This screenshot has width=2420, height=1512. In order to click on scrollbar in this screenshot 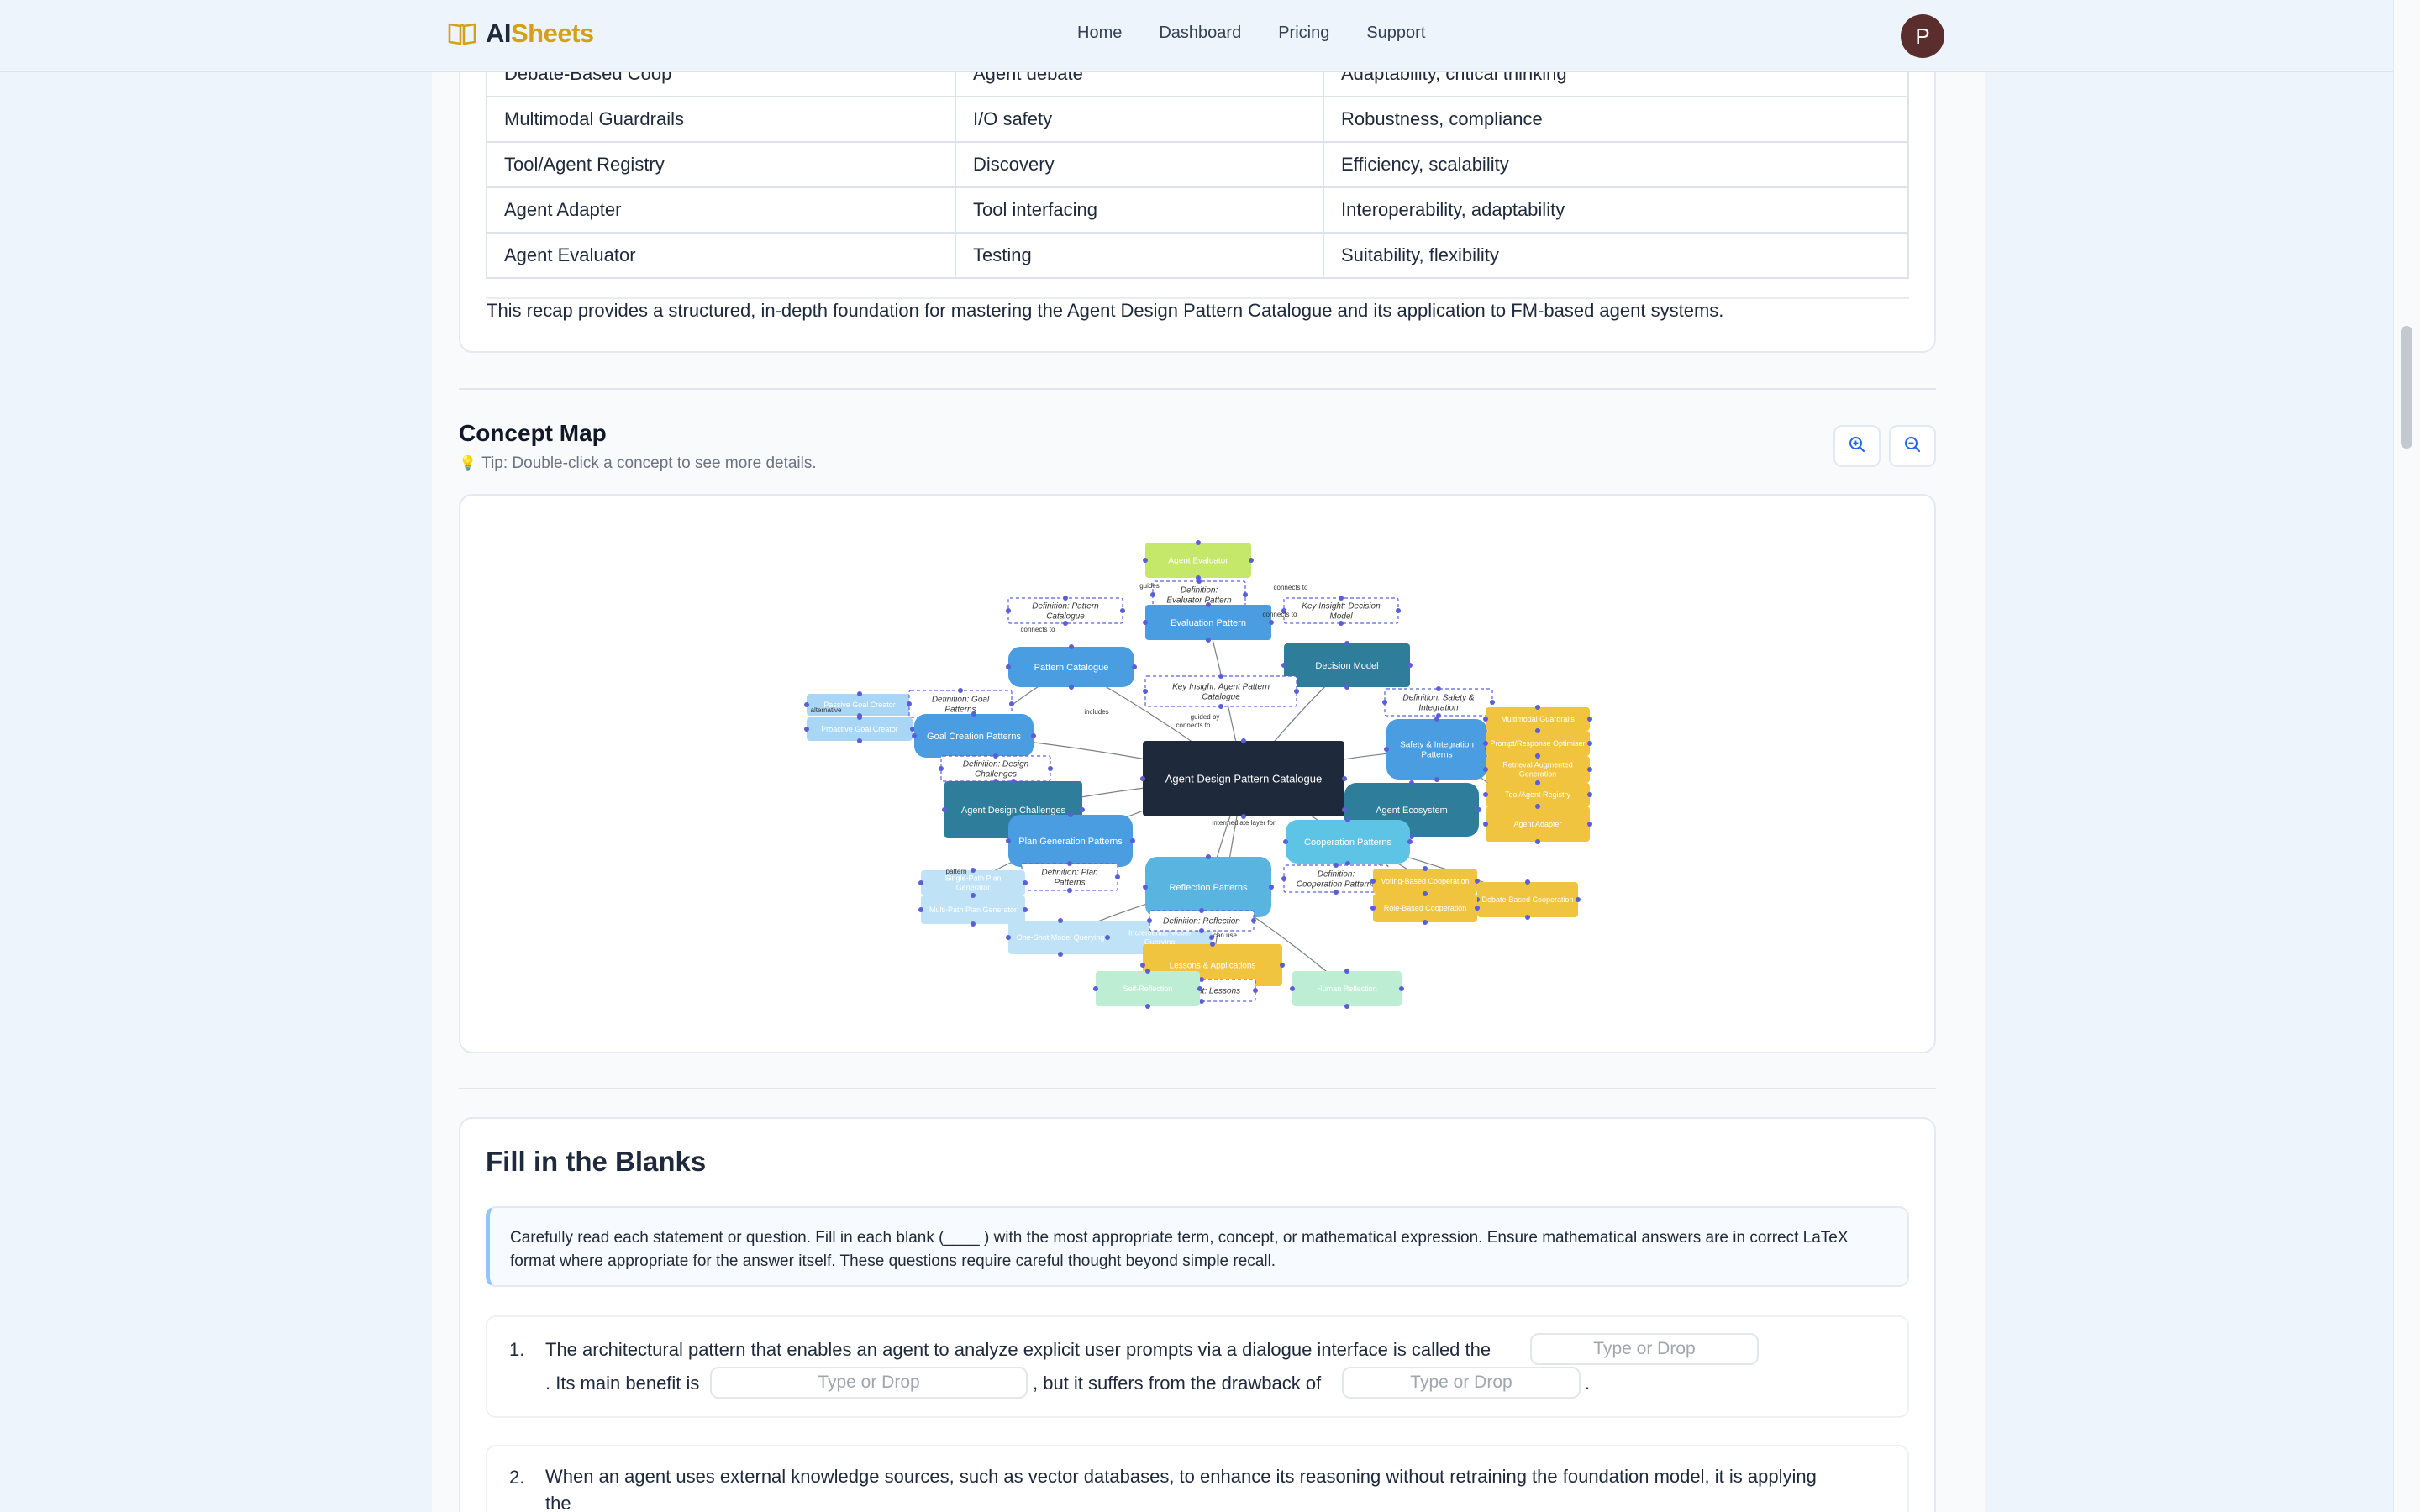, I will do `click(2406, 756)`.